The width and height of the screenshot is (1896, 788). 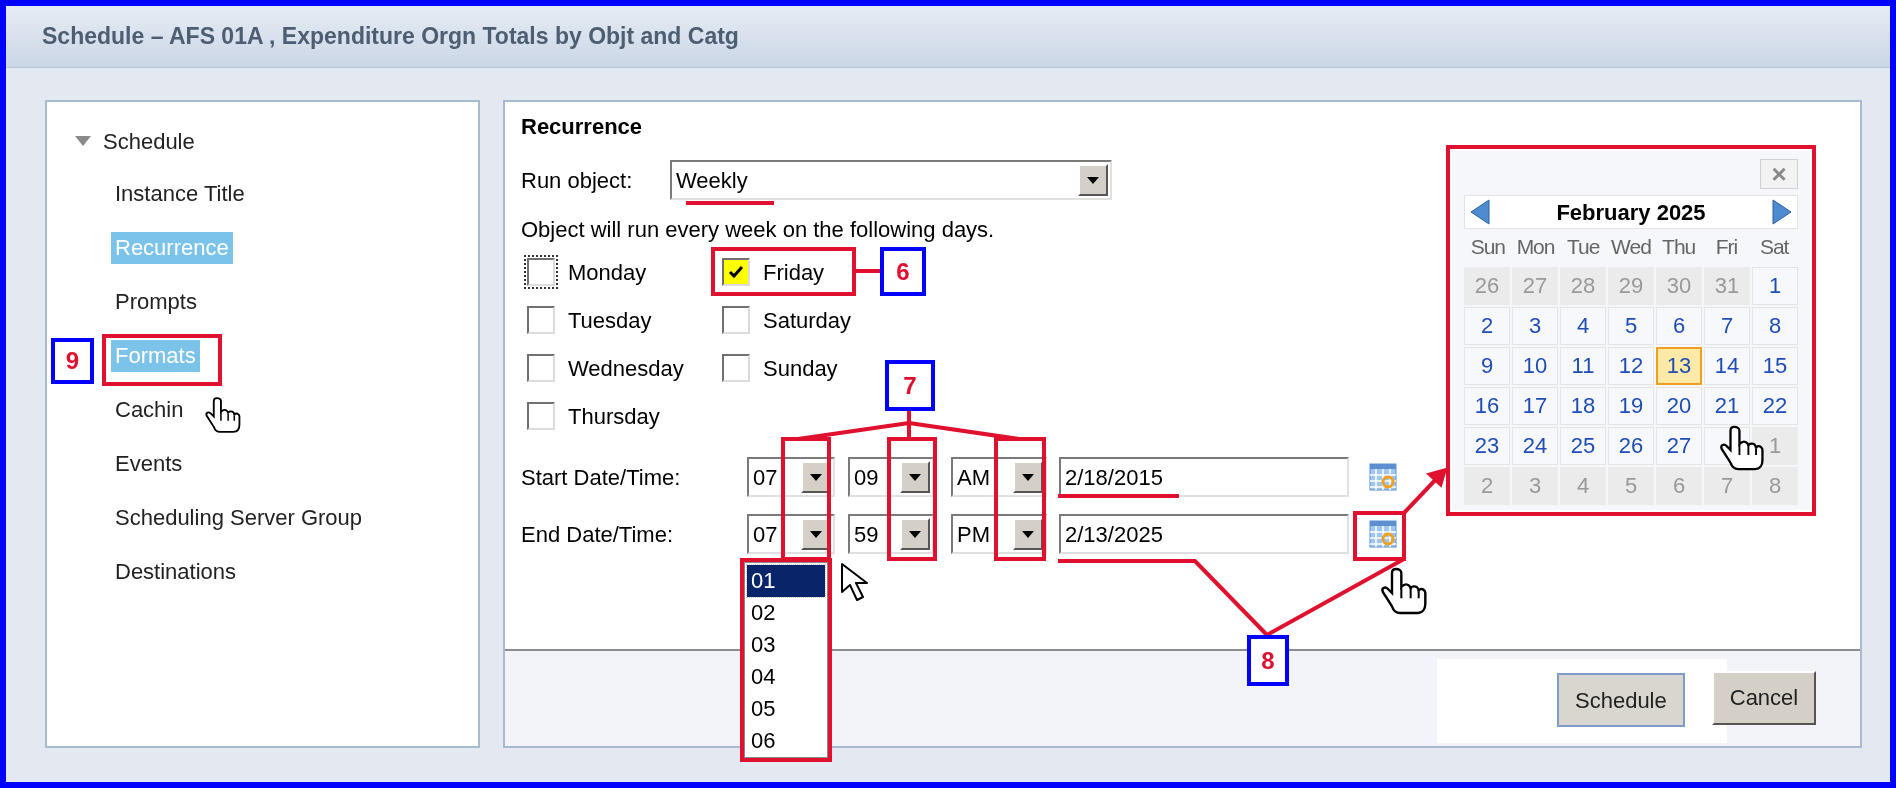 What do you see at coordinates (1583, 405) in the screenshot?
I see `calendar-day: 18` at bounding box center [1583, 405].